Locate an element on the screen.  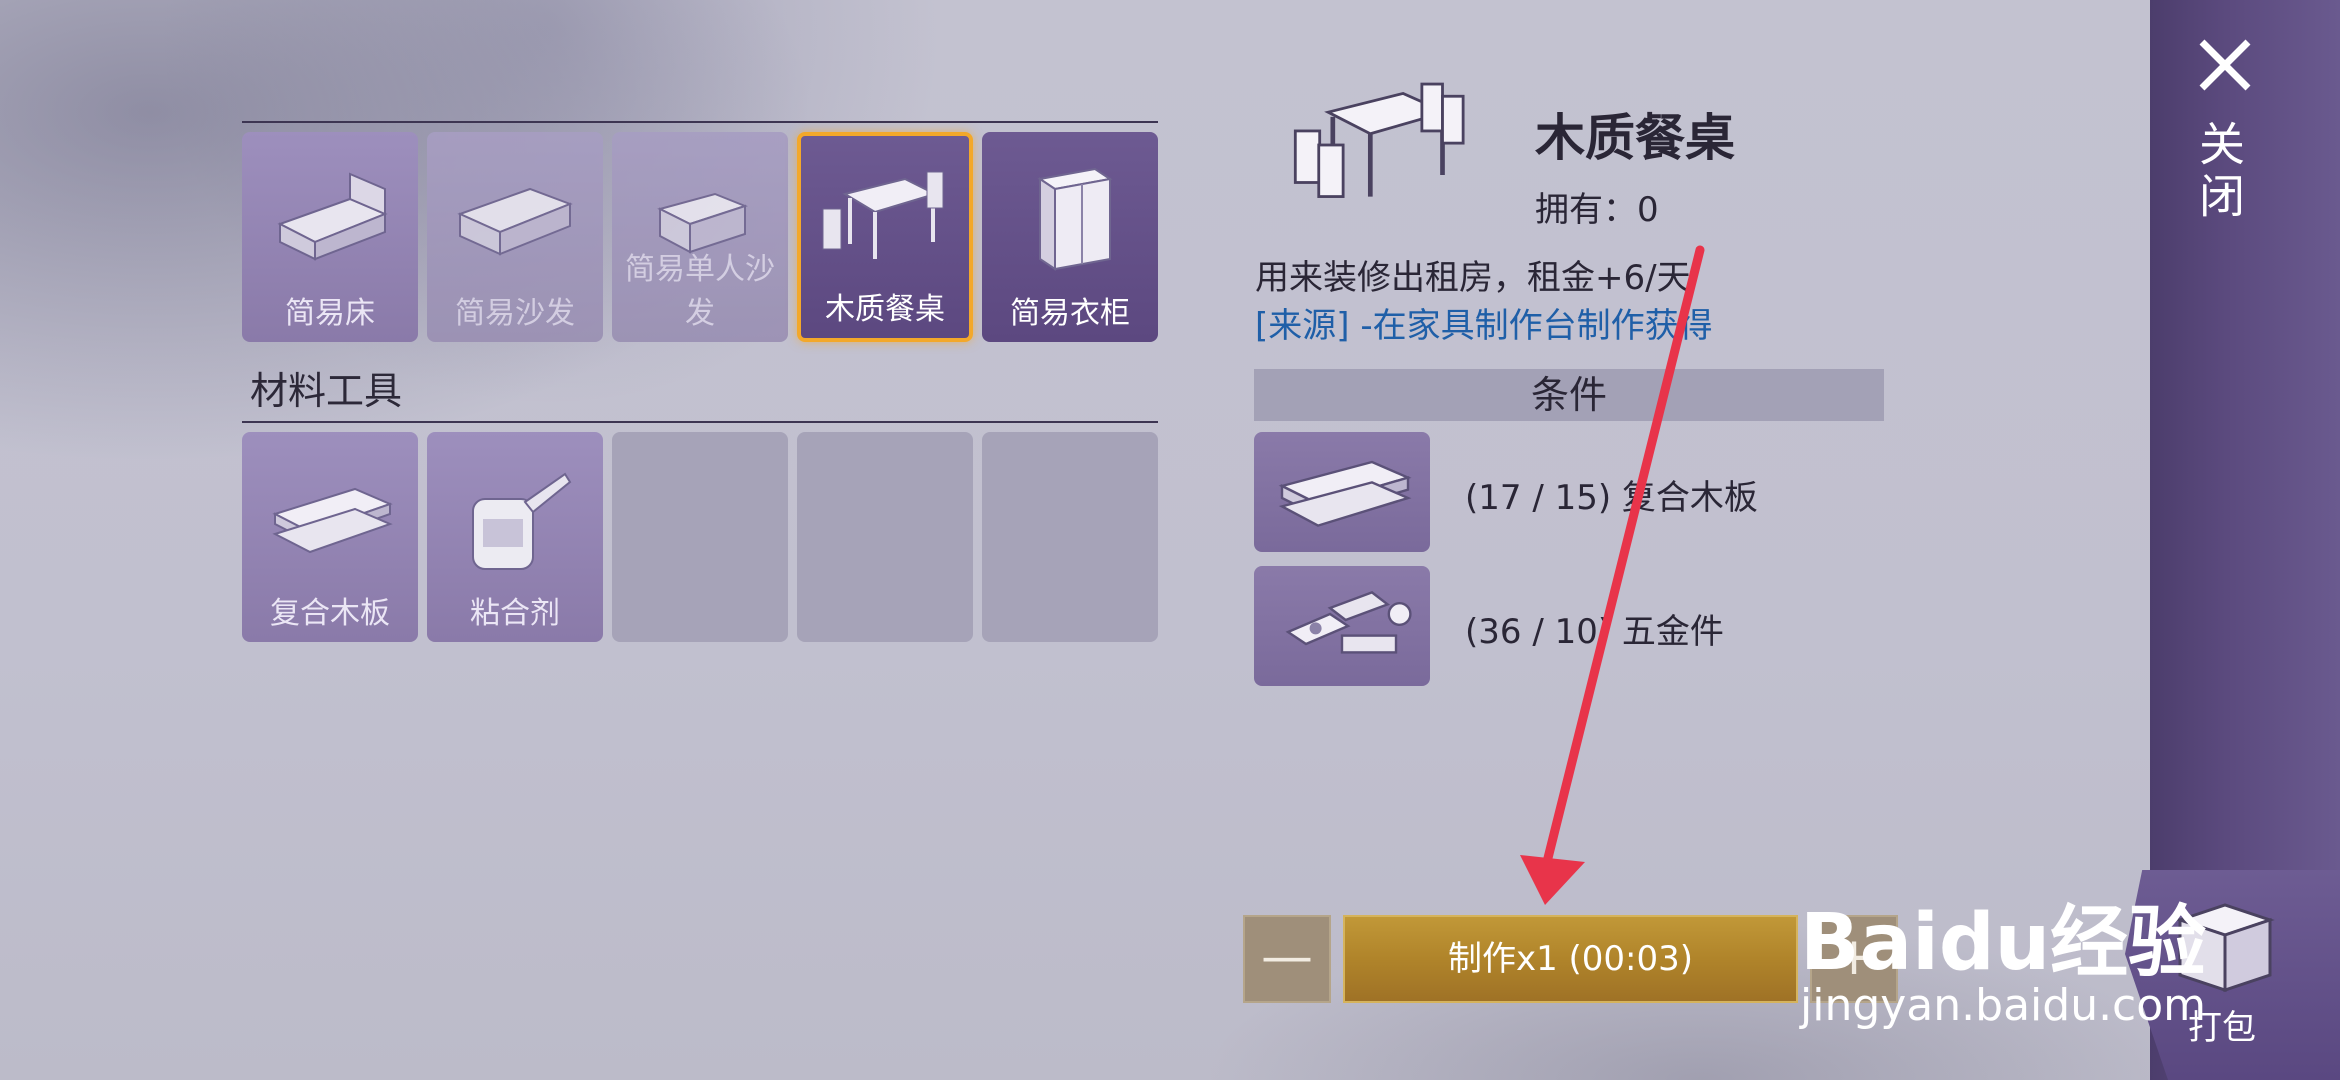
item-tile-plywood: 复合木板 is located at coordinates (330, 537).